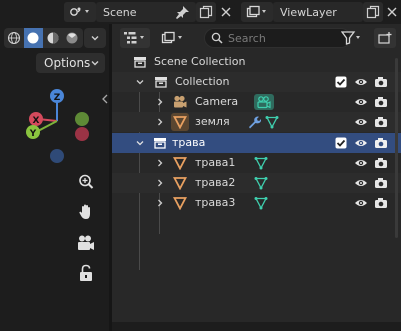 Image resolution: width=401 pixels, height=331 pixels. I want to click on view-layer-filter-button, so click(173, 38).